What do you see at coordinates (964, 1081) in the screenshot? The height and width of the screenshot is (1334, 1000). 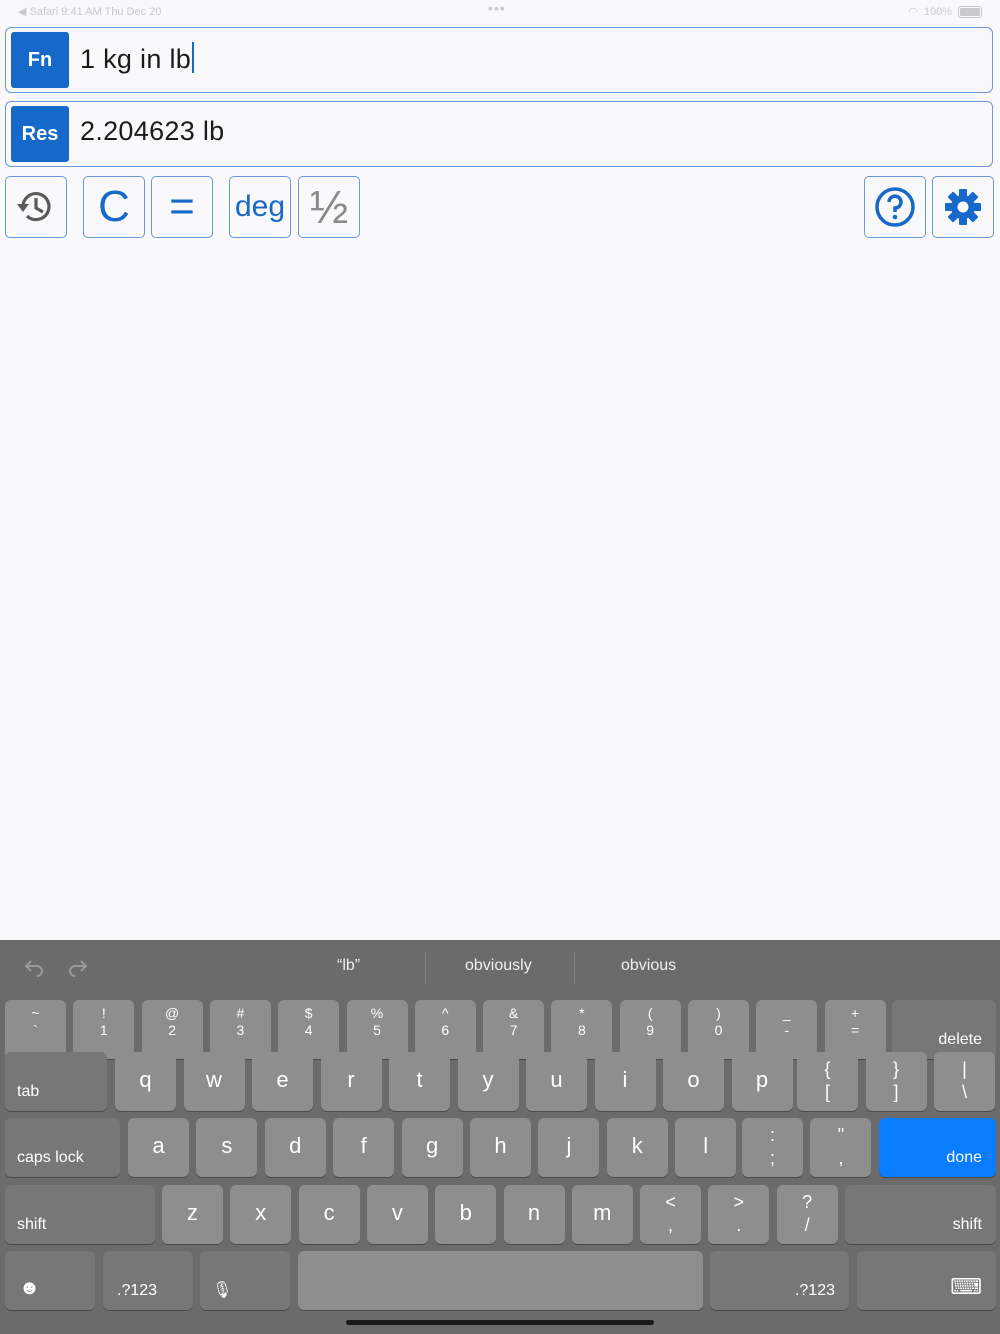 I see `key-\: | \` at bounding box center [964, 1081].